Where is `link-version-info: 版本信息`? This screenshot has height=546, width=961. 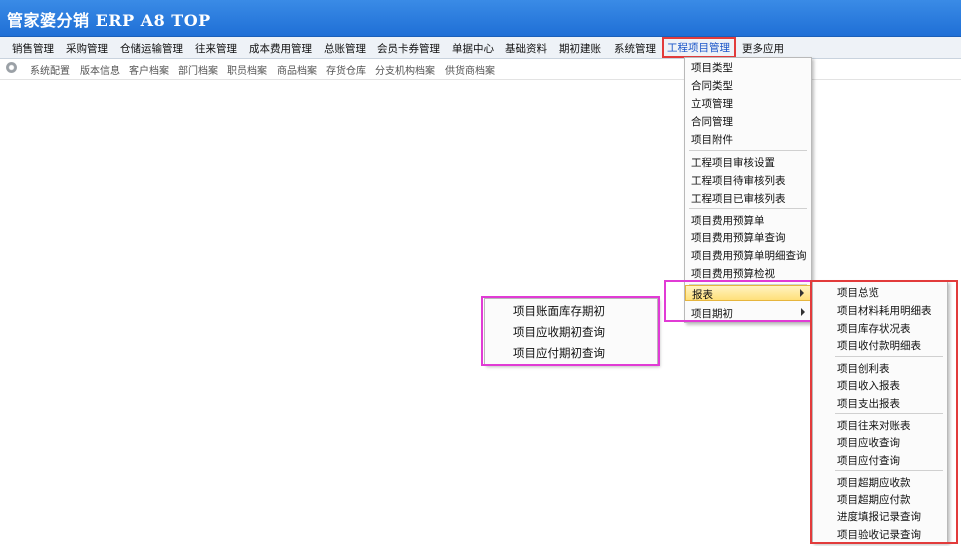
link-version-info: 版本信息 is located at coordinates (100, 69).